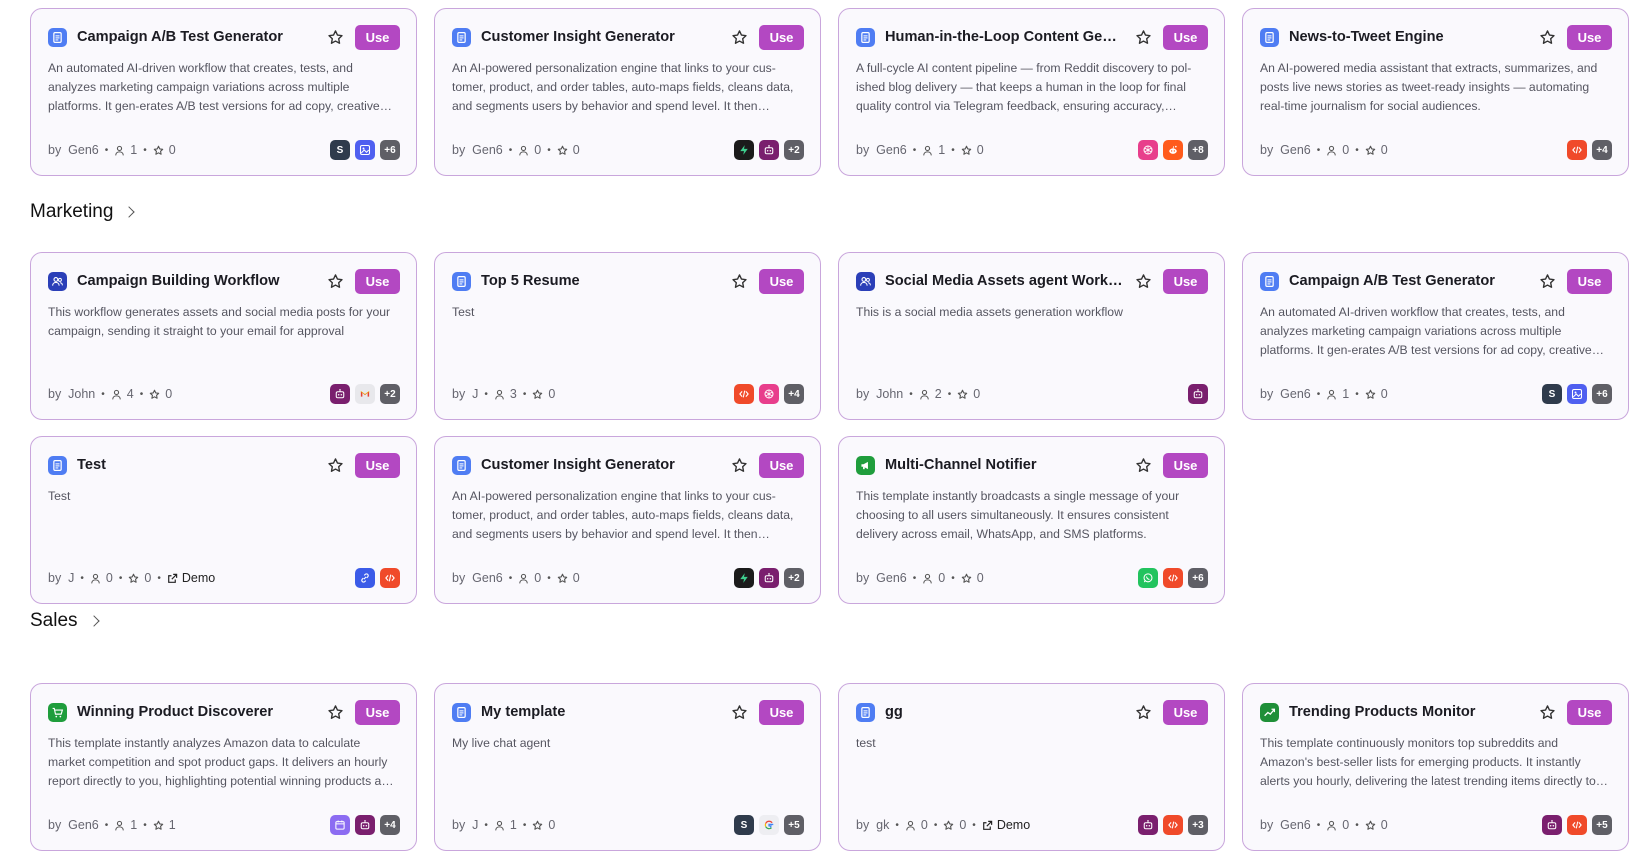 This screenshot has width=1639, height=866. Describe the element at coordinates (1032, 150) in the screenshot. I see `card-footer: by Gen6 • 1 • 0 +8` at that location.